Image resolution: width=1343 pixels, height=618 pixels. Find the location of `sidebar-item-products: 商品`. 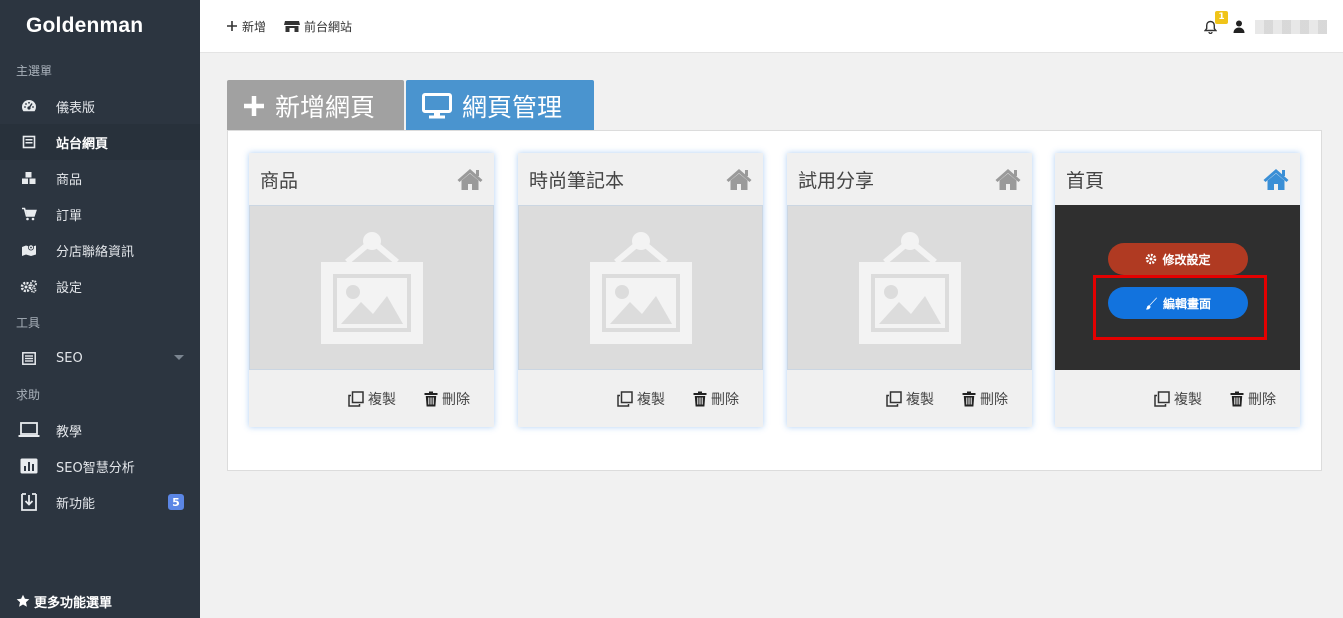

sidebar-item-products: 商品 is located at coordinates (100, 178).